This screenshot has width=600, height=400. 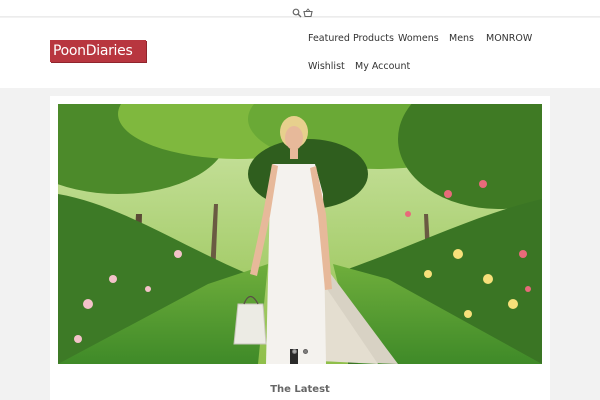 What do you see at coordinates (418, 38) in the screenshot?
I see `nav-item-womens: Womens` at bounding box center [418, 38].